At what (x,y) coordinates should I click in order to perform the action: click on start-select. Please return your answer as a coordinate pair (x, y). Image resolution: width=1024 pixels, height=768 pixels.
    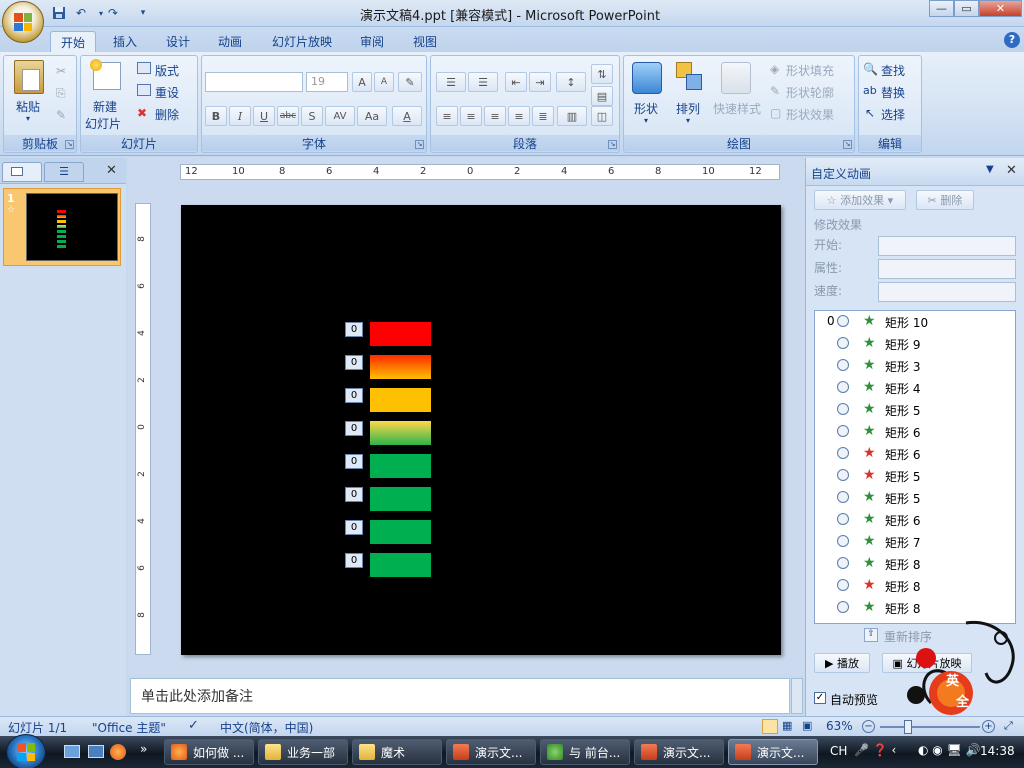
    Looking at the image, I should click on (947, 246).